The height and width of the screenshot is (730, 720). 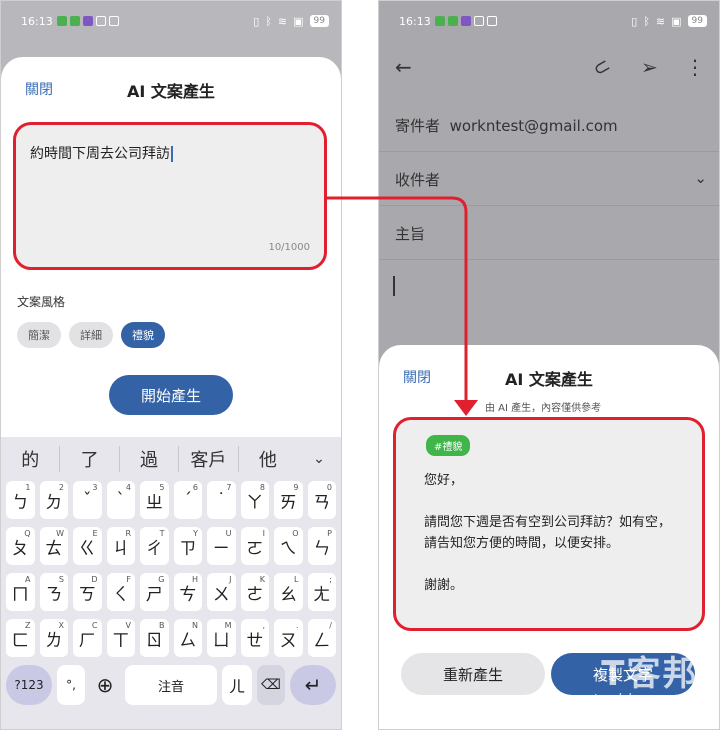 I want to click on key-glyph: ㄤ, so click(x=322, y=594).